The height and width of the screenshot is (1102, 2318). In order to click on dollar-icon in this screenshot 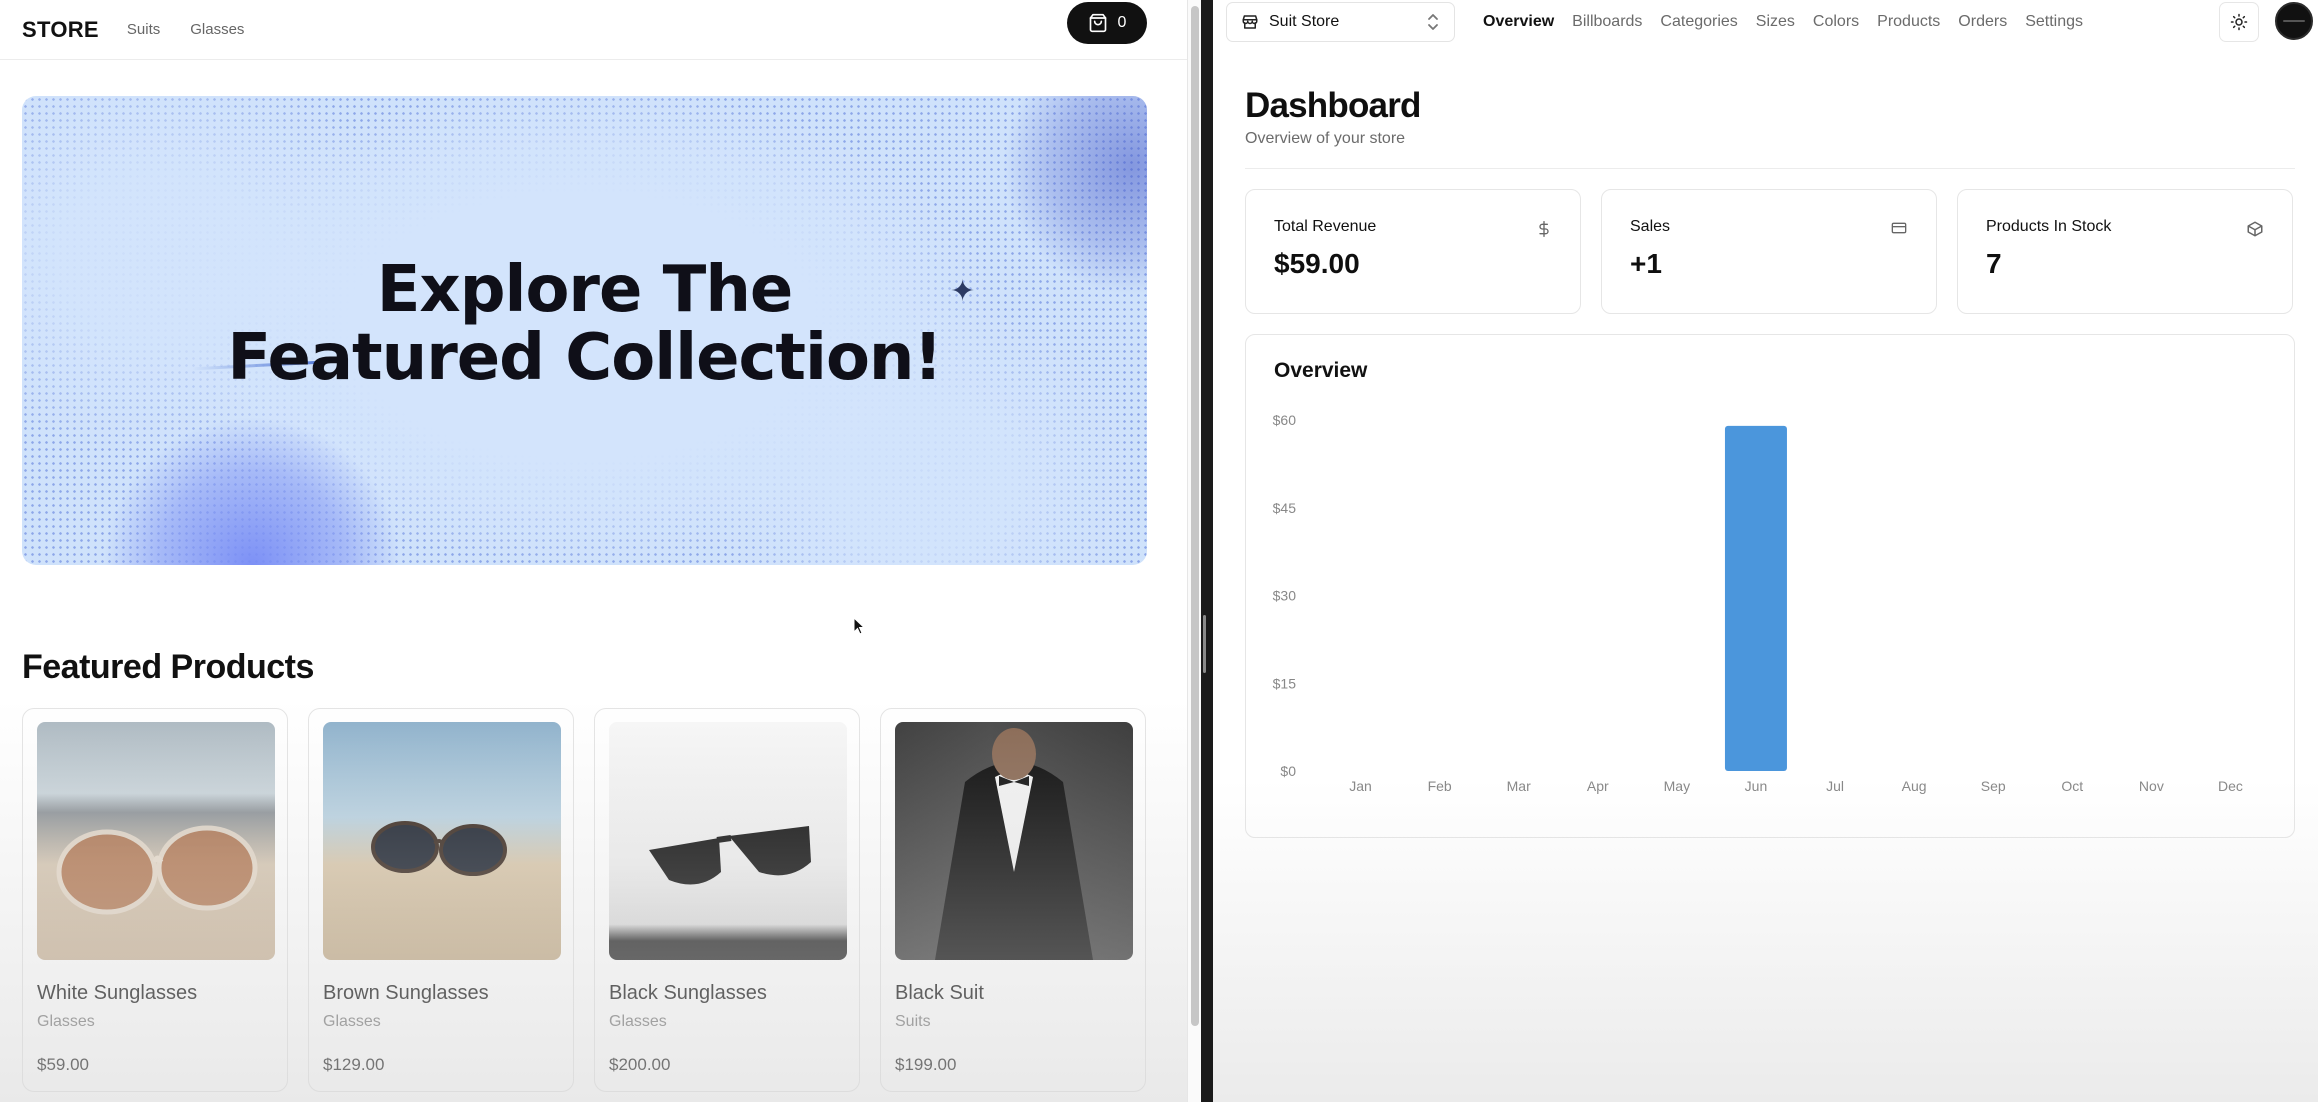, I will do `click(1544, 229)`.